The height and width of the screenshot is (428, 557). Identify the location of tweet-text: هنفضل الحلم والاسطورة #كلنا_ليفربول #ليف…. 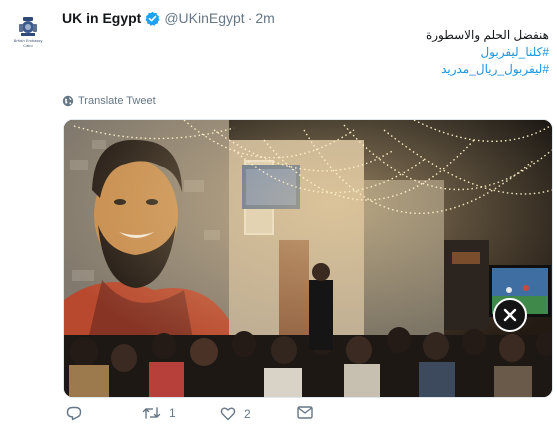
(314, 52).